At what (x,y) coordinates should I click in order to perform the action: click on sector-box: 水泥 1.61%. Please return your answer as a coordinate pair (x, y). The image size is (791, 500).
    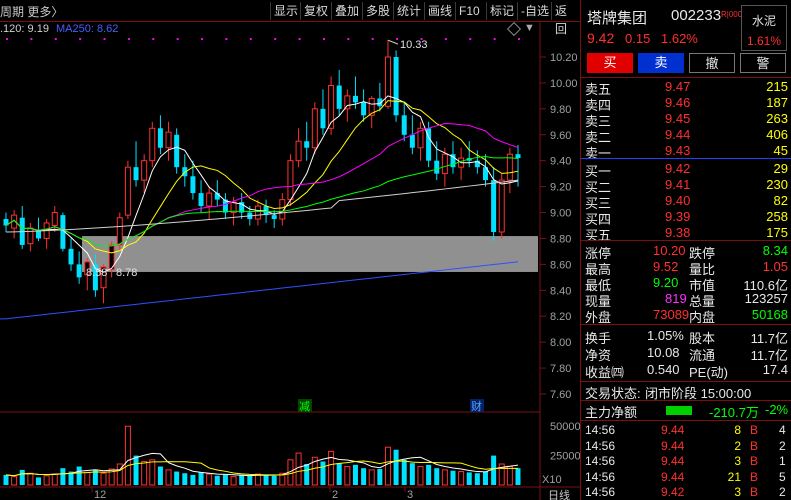
    Looking at the image, I should click on (764, 28).